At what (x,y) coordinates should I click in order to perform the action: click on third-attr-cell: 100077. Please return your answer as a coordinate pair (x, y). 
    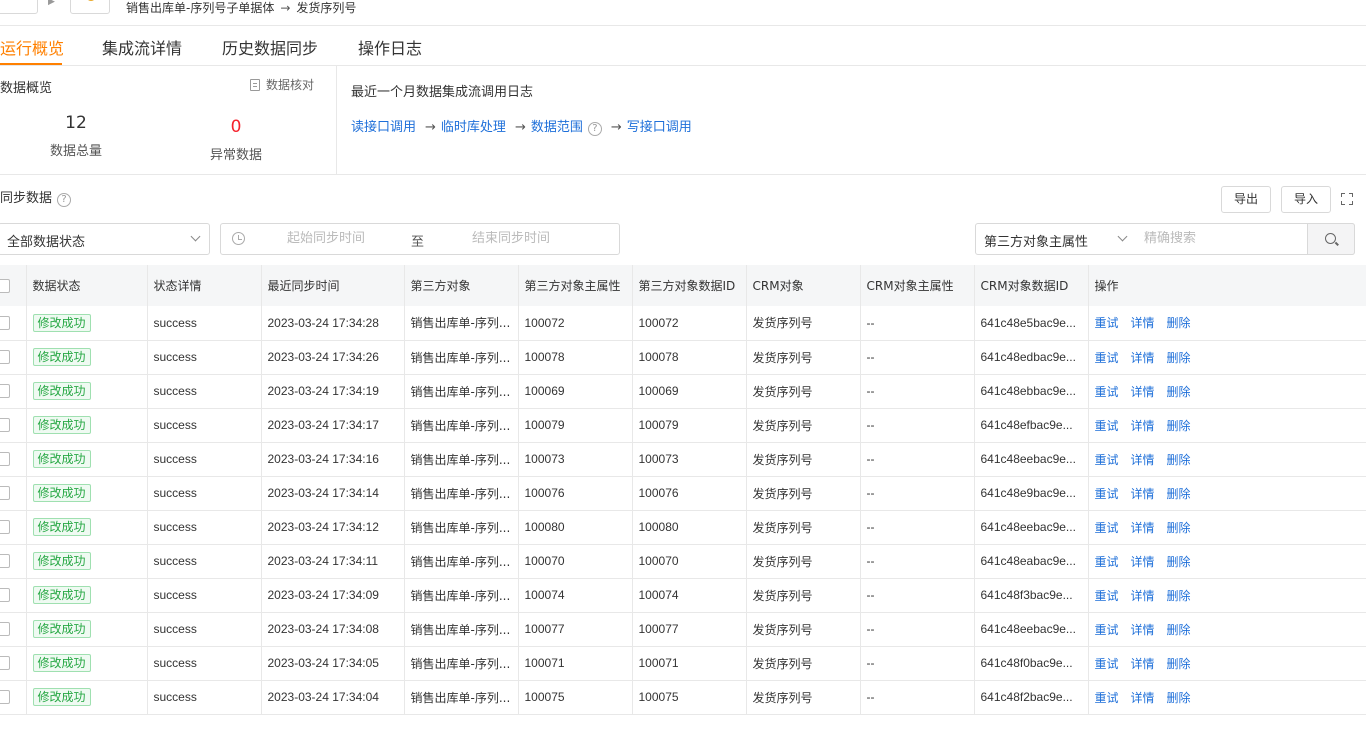
    Looking at the image, I should click on (575, 629).